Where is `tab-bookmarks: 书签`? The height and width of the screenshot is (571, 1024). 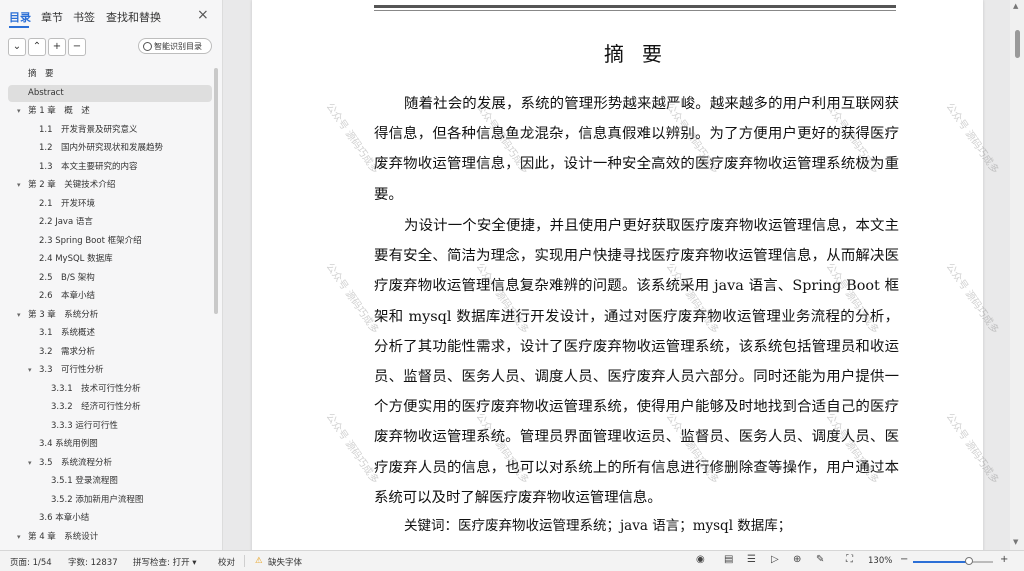 tab-bookmarks: 书签 is located at coordinates (84, 17).